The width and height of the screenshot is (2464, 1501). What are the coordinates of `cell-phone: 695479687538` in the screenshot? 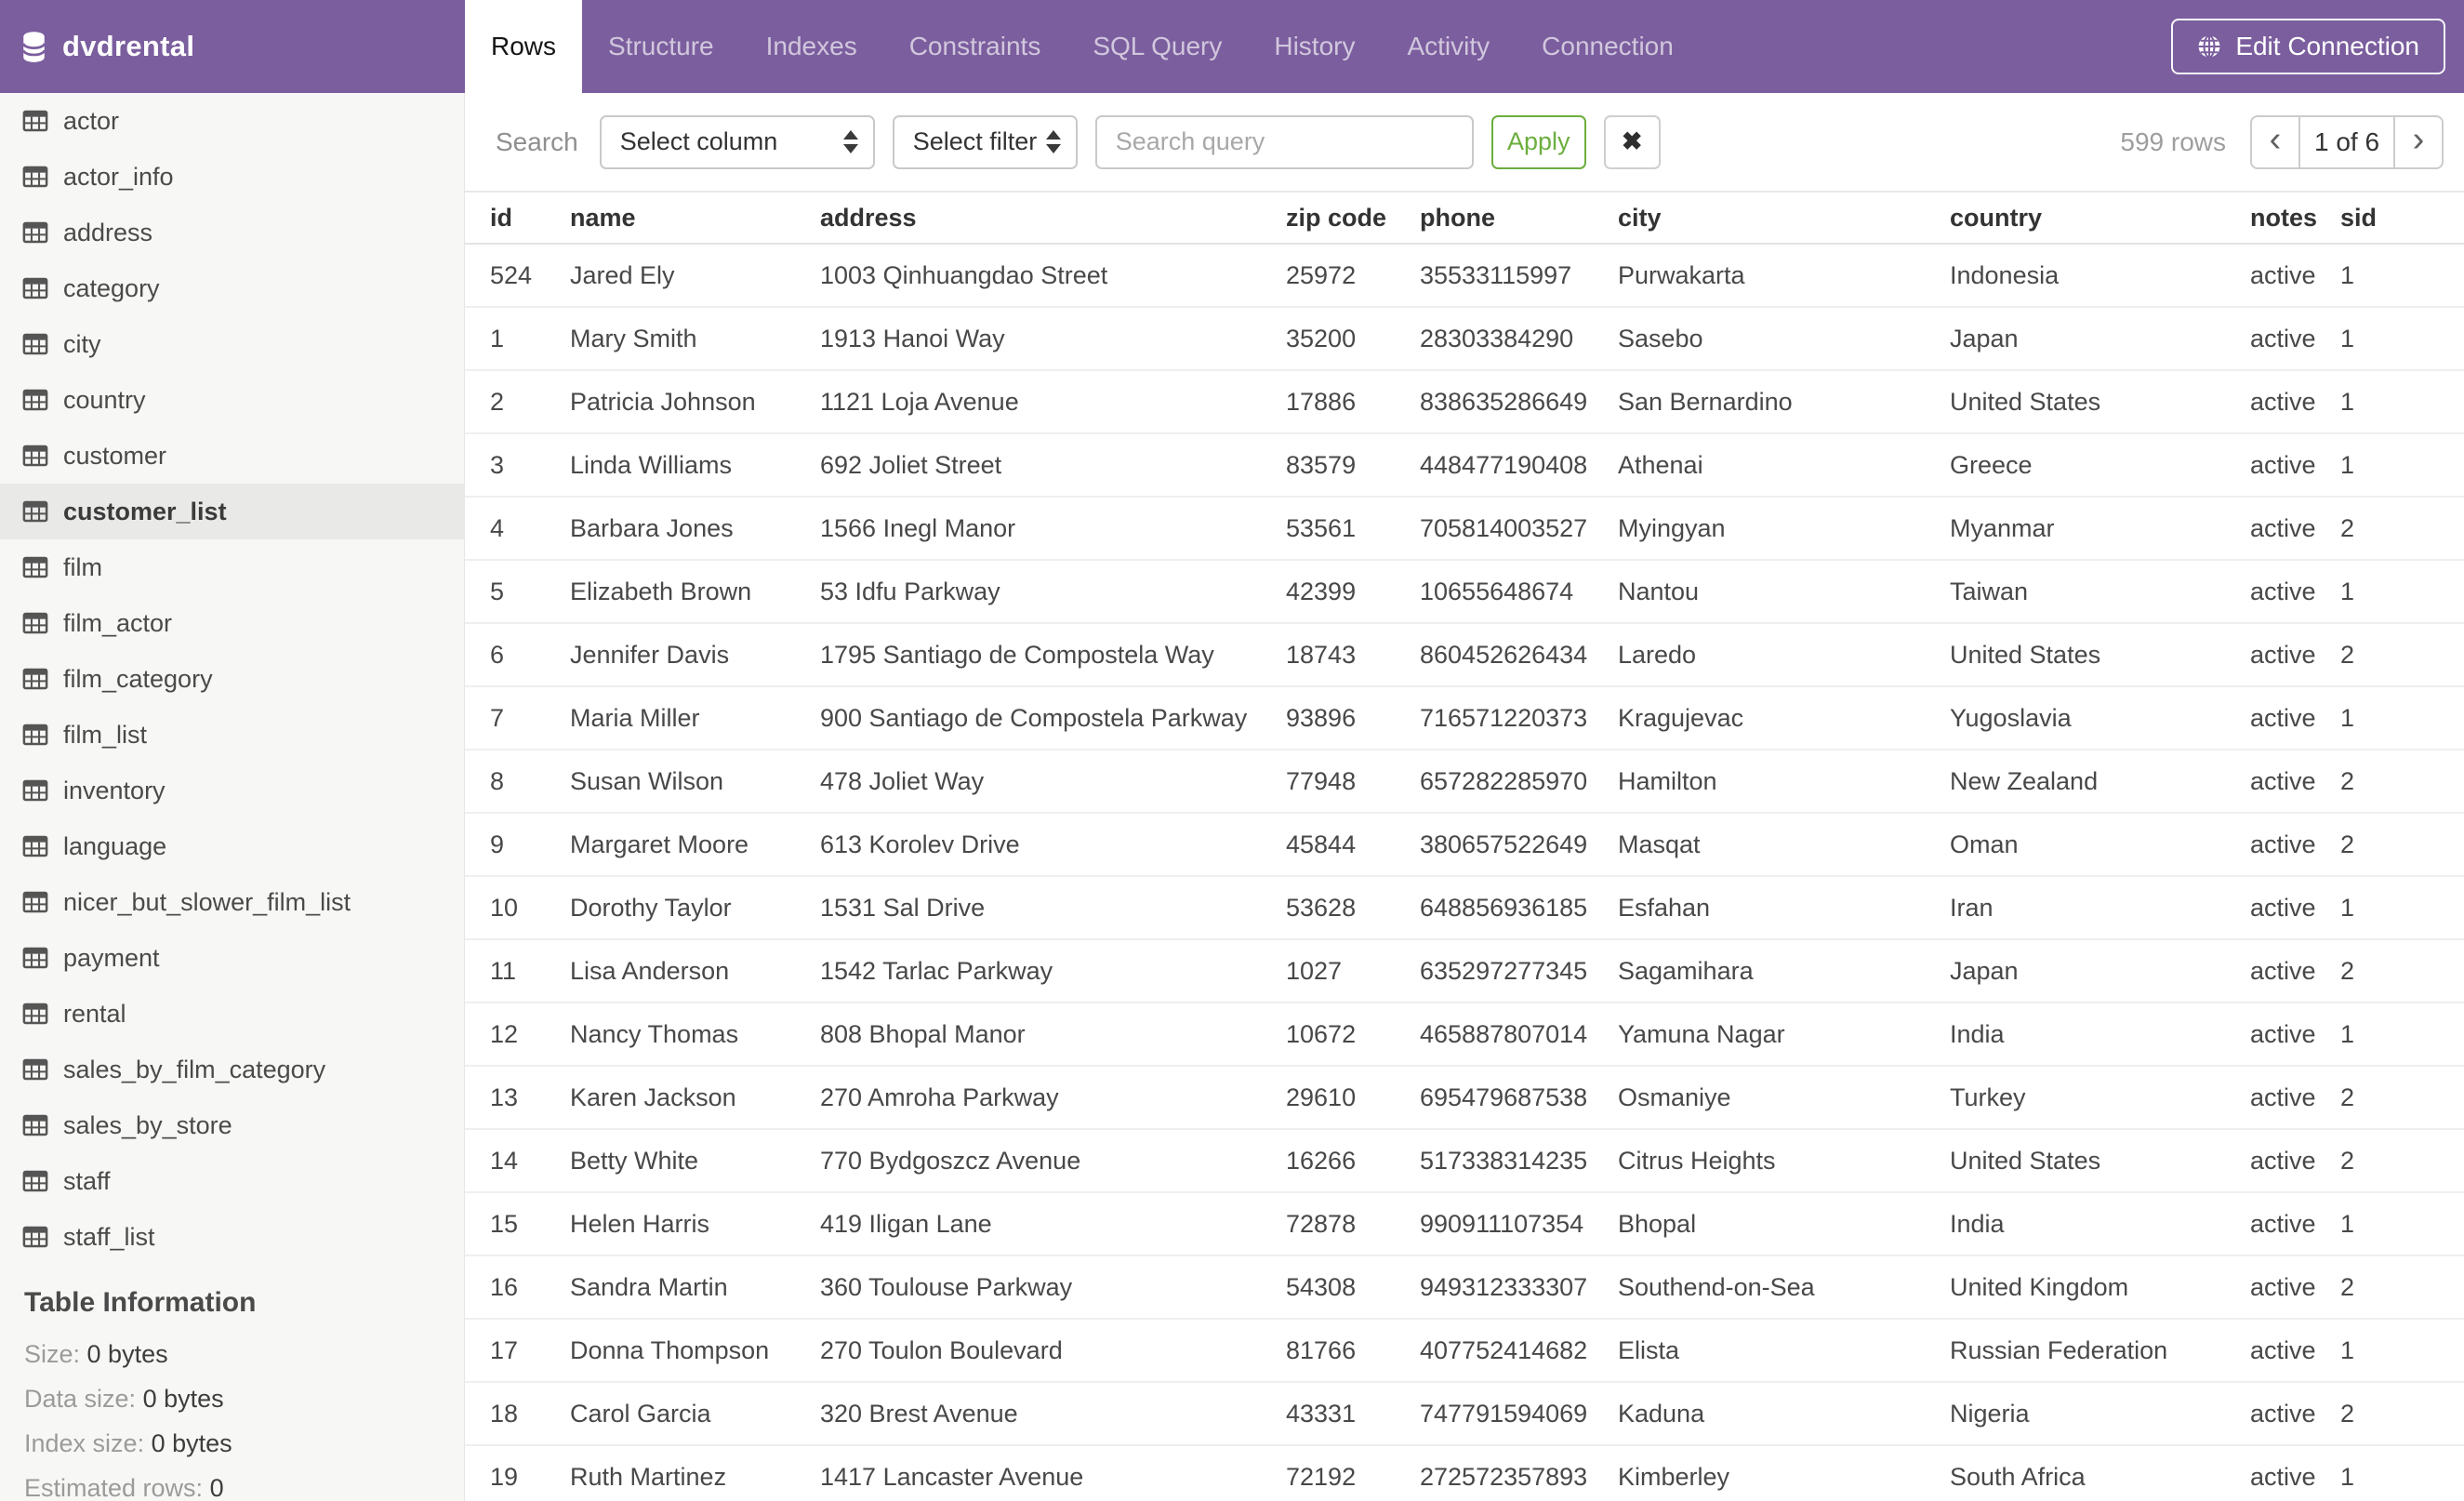 It's located at (1519, 1098).